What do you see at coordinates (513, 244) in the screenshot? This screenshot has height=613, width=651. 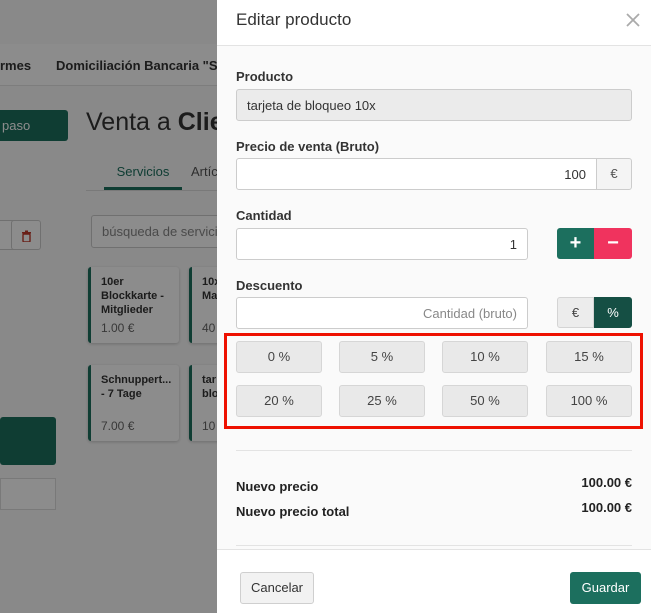 I see `quantity-value: 1` at bounding box center [513, 244].